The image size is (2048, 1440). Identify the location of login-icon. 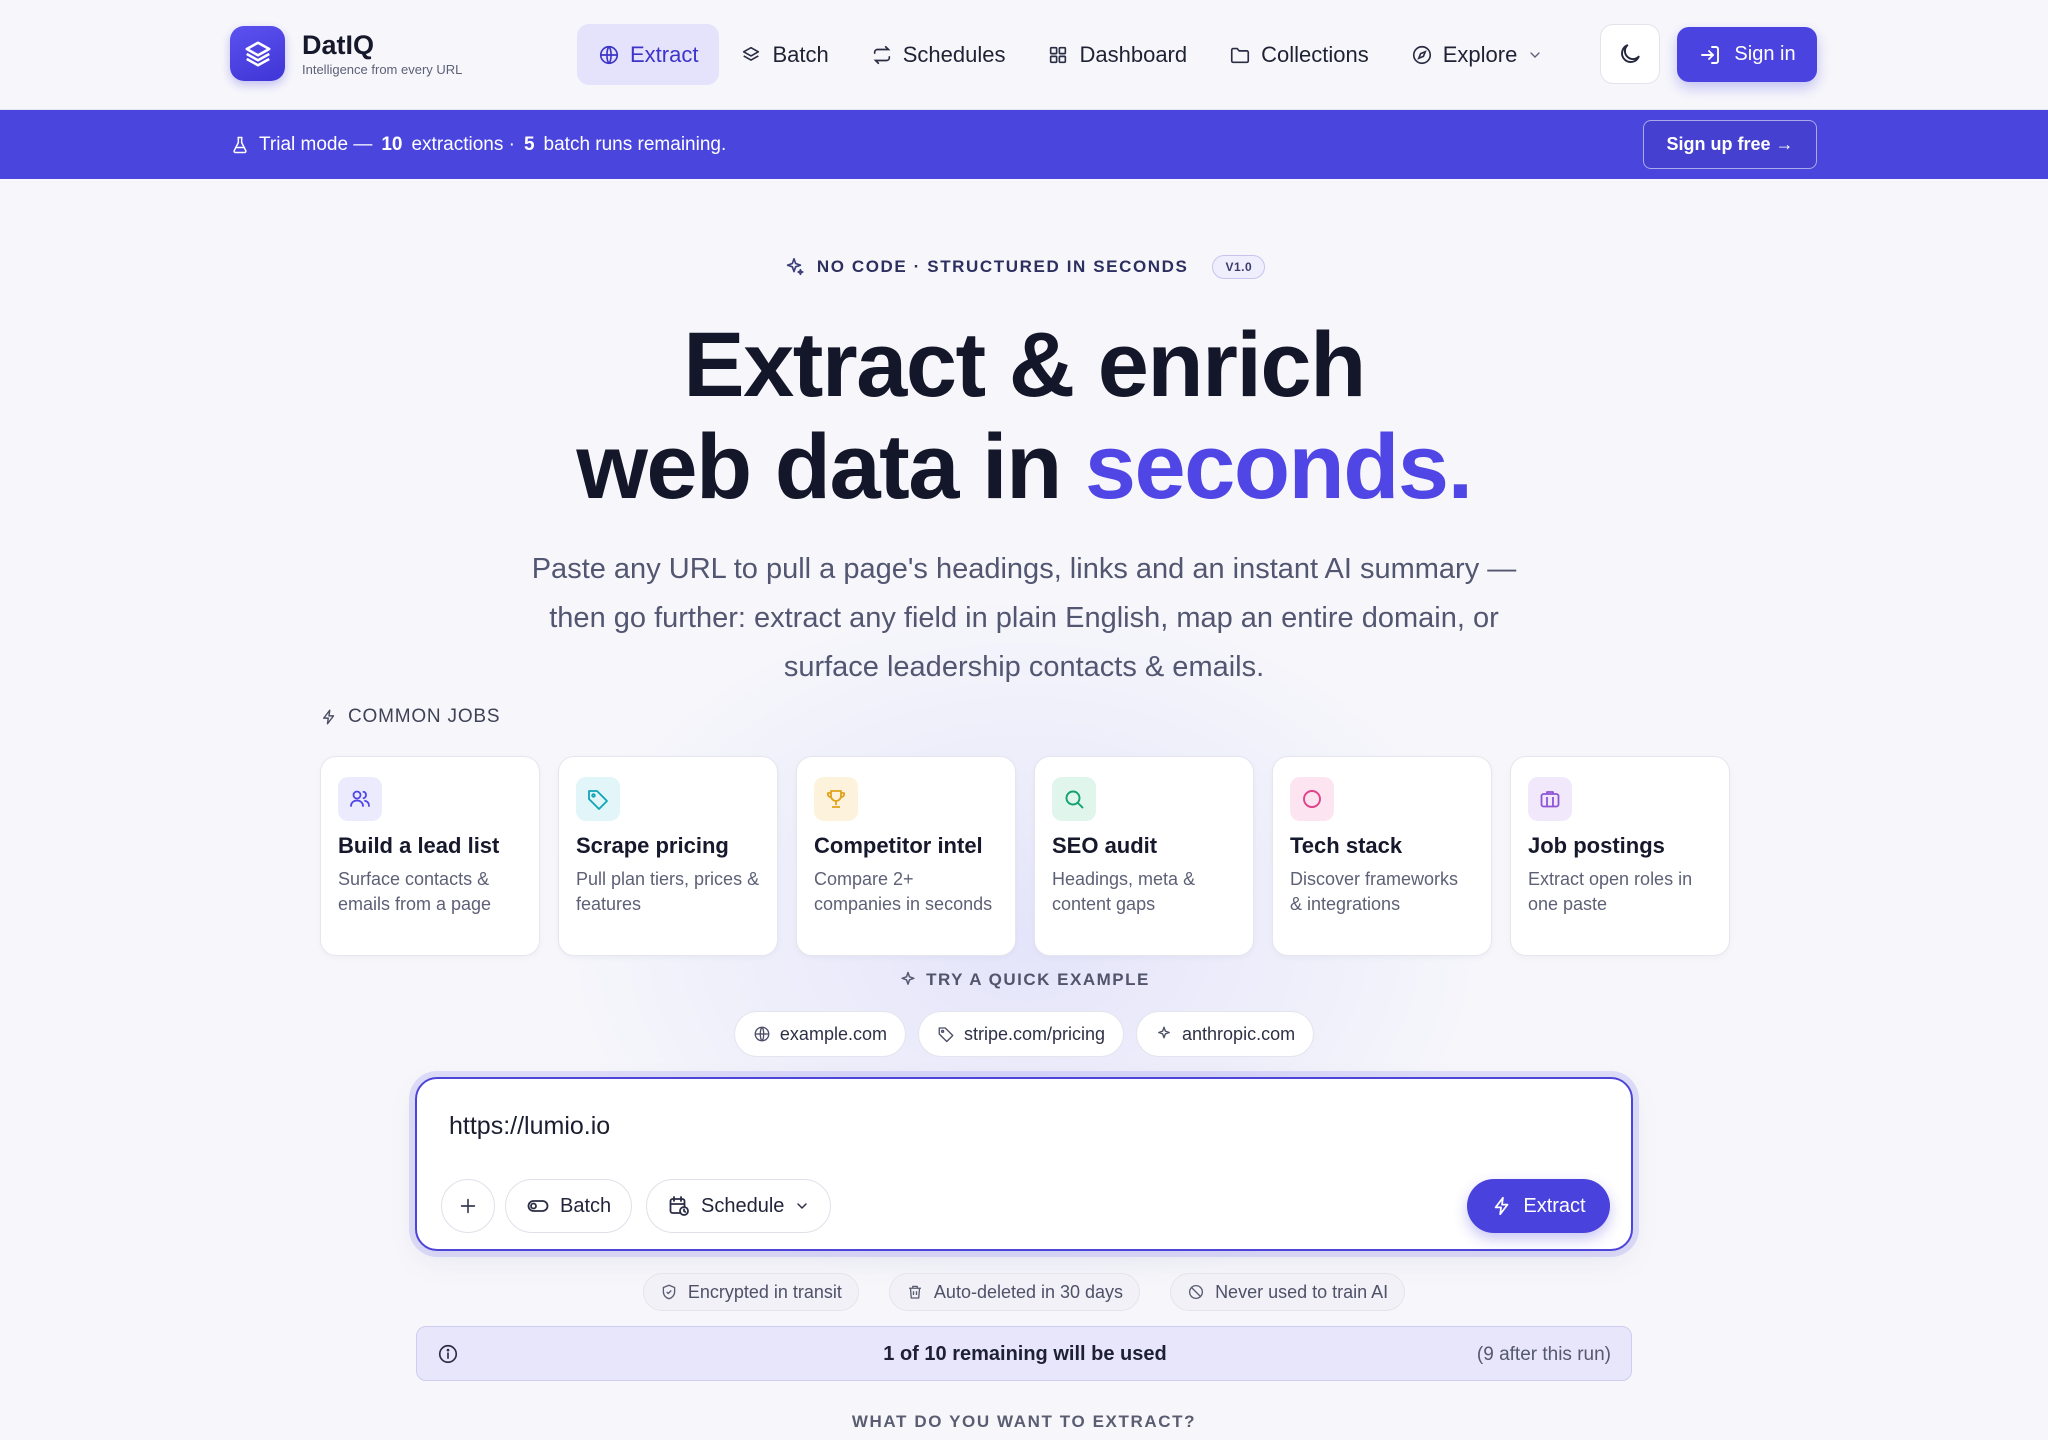
(1710, 54).